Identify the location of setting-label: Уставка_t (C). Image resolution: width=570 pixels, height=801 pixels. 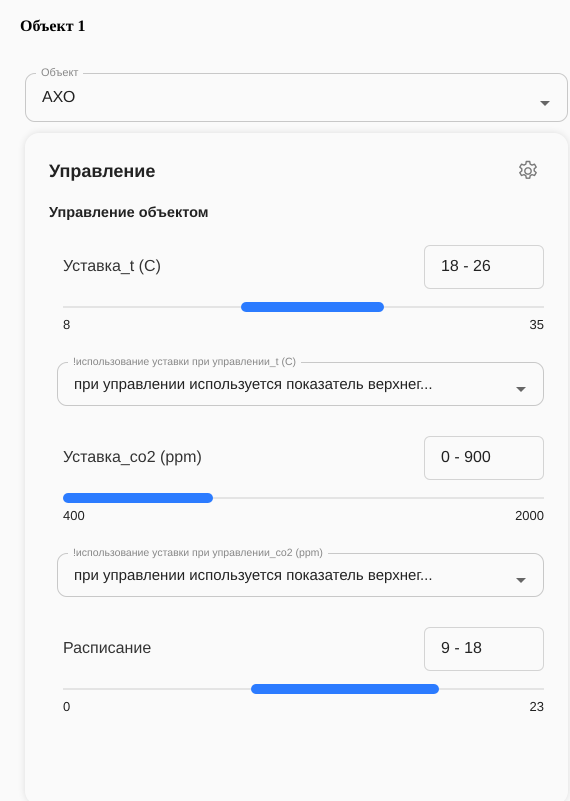
(112, 267).